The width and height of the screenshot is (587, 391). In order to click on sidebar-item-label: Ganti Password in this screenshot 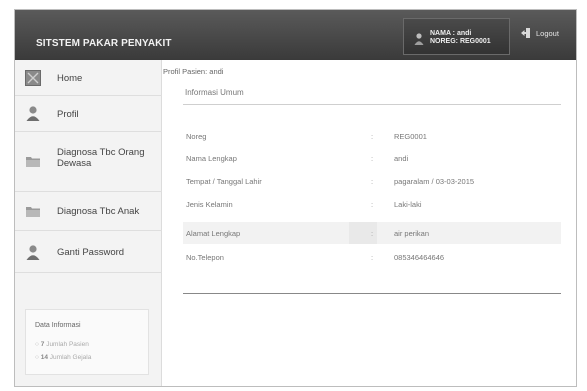, I will do `click(91, 252)`.